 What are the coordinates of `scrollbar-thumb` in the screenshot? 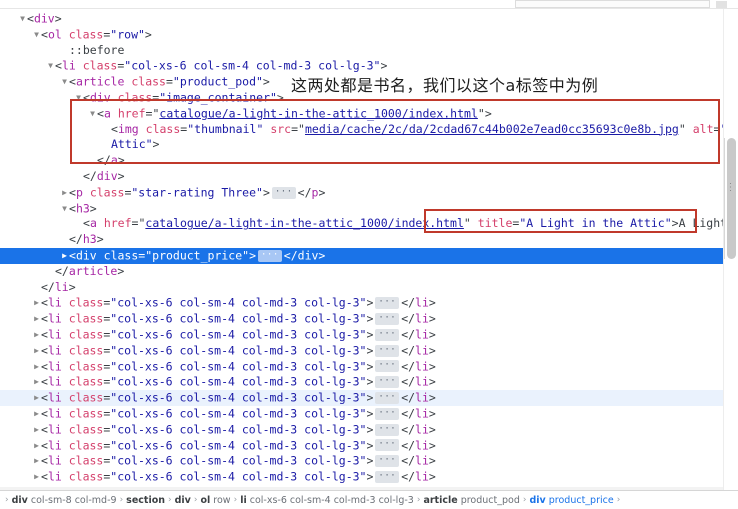 It's located at (731, 198).